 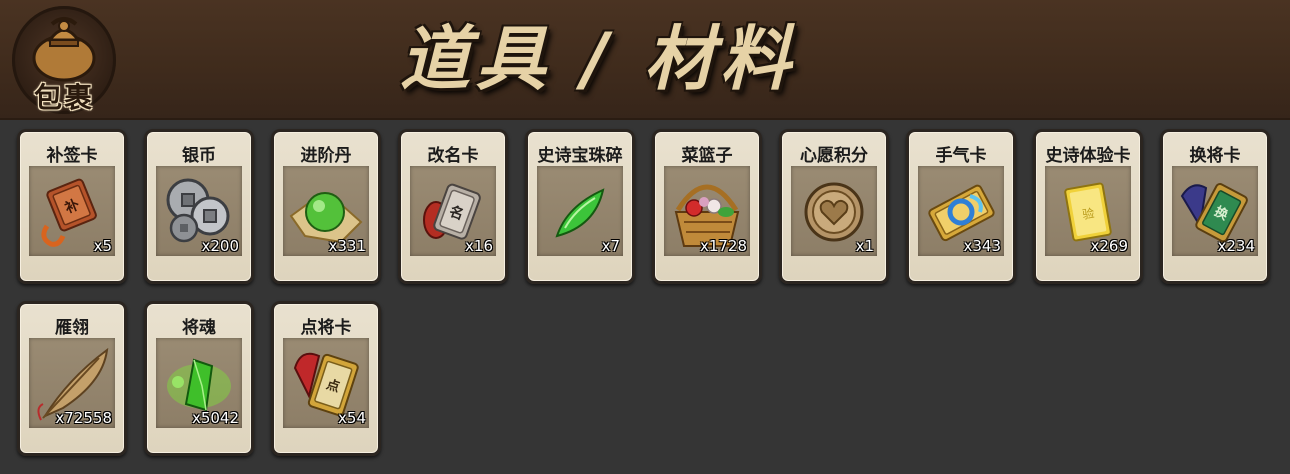 I want to click on item-quantity: x1728, so click(x=723, y=246).